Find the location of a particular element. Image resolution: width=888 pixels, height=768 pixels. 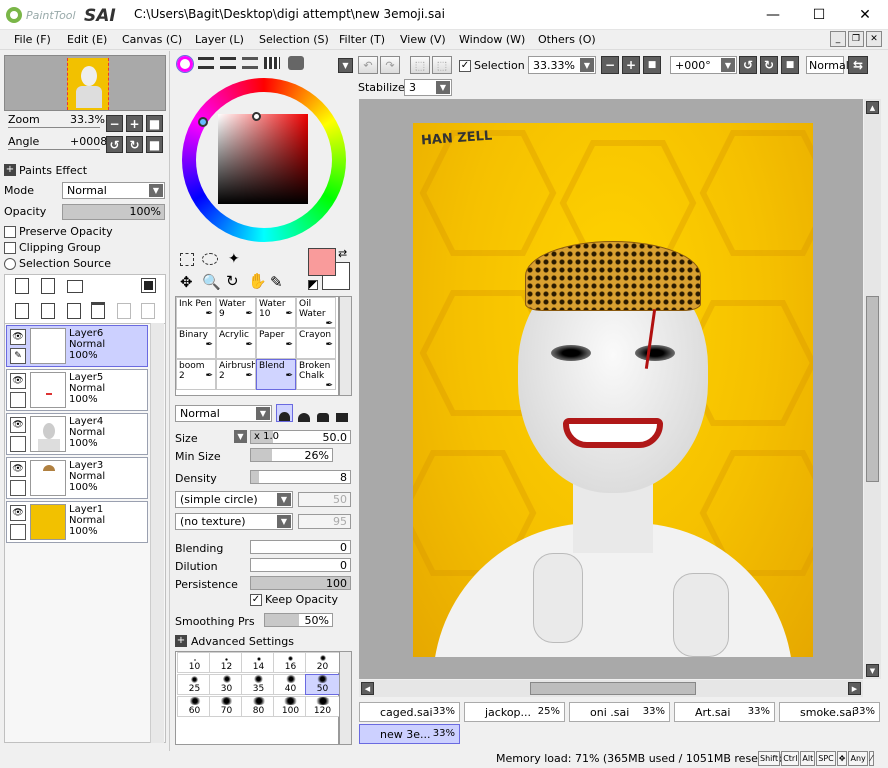

rotate-left-button: ↺ is located at coordinates (114, 144).